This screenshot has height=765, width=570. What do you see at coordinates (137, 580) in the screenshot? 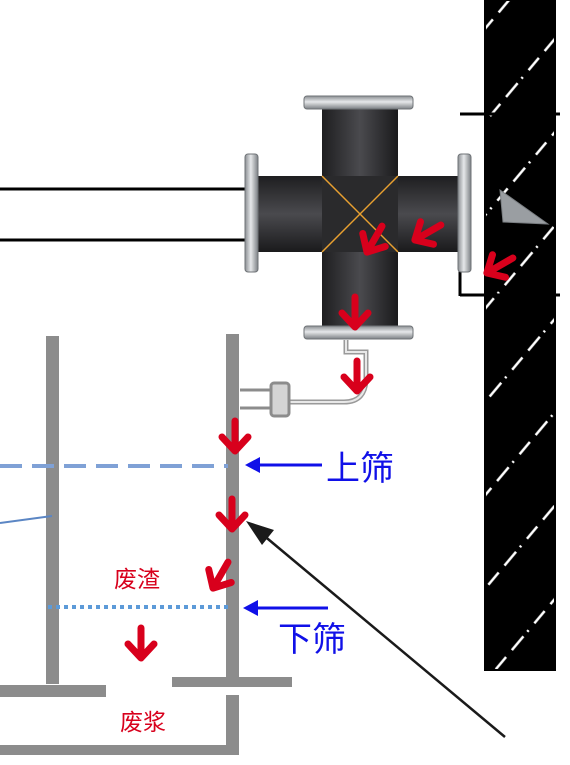
I see `waste-residue-label: 废渣` at bounding box center [137, 580].